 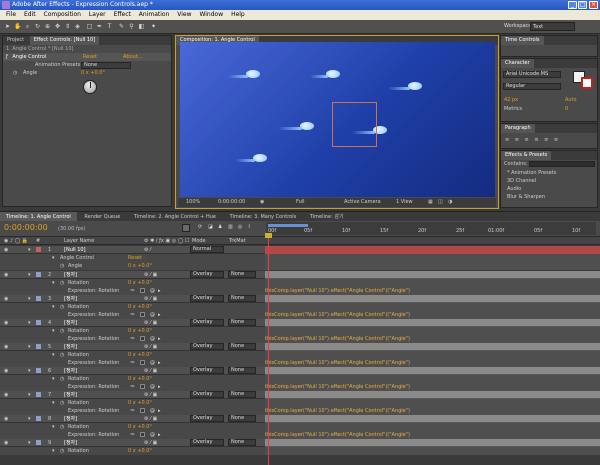 I want to click on current-time-indicator, so click(x=268, y=350).